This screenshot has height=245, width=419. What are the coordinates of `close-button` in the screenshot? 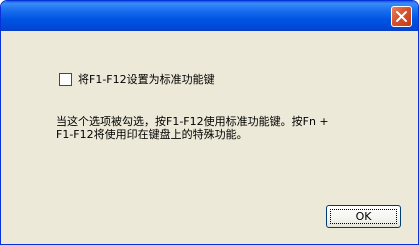 It's located at (401, 16).